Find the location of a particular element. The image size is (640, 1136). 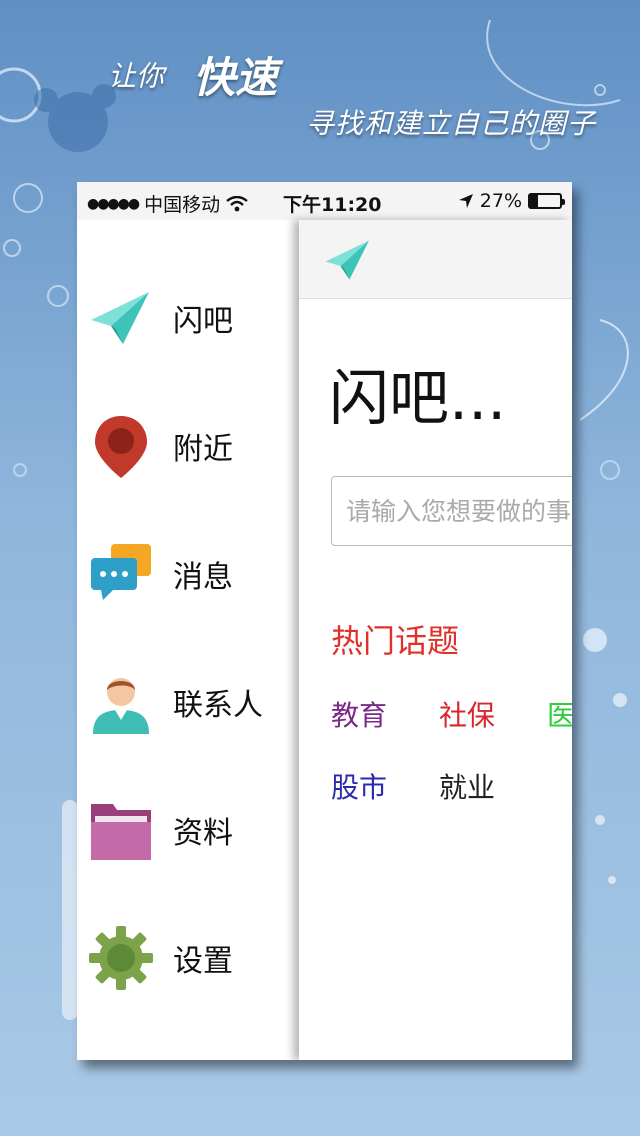

menu-item-profile: 资料 is located at coordinates (188, 830).